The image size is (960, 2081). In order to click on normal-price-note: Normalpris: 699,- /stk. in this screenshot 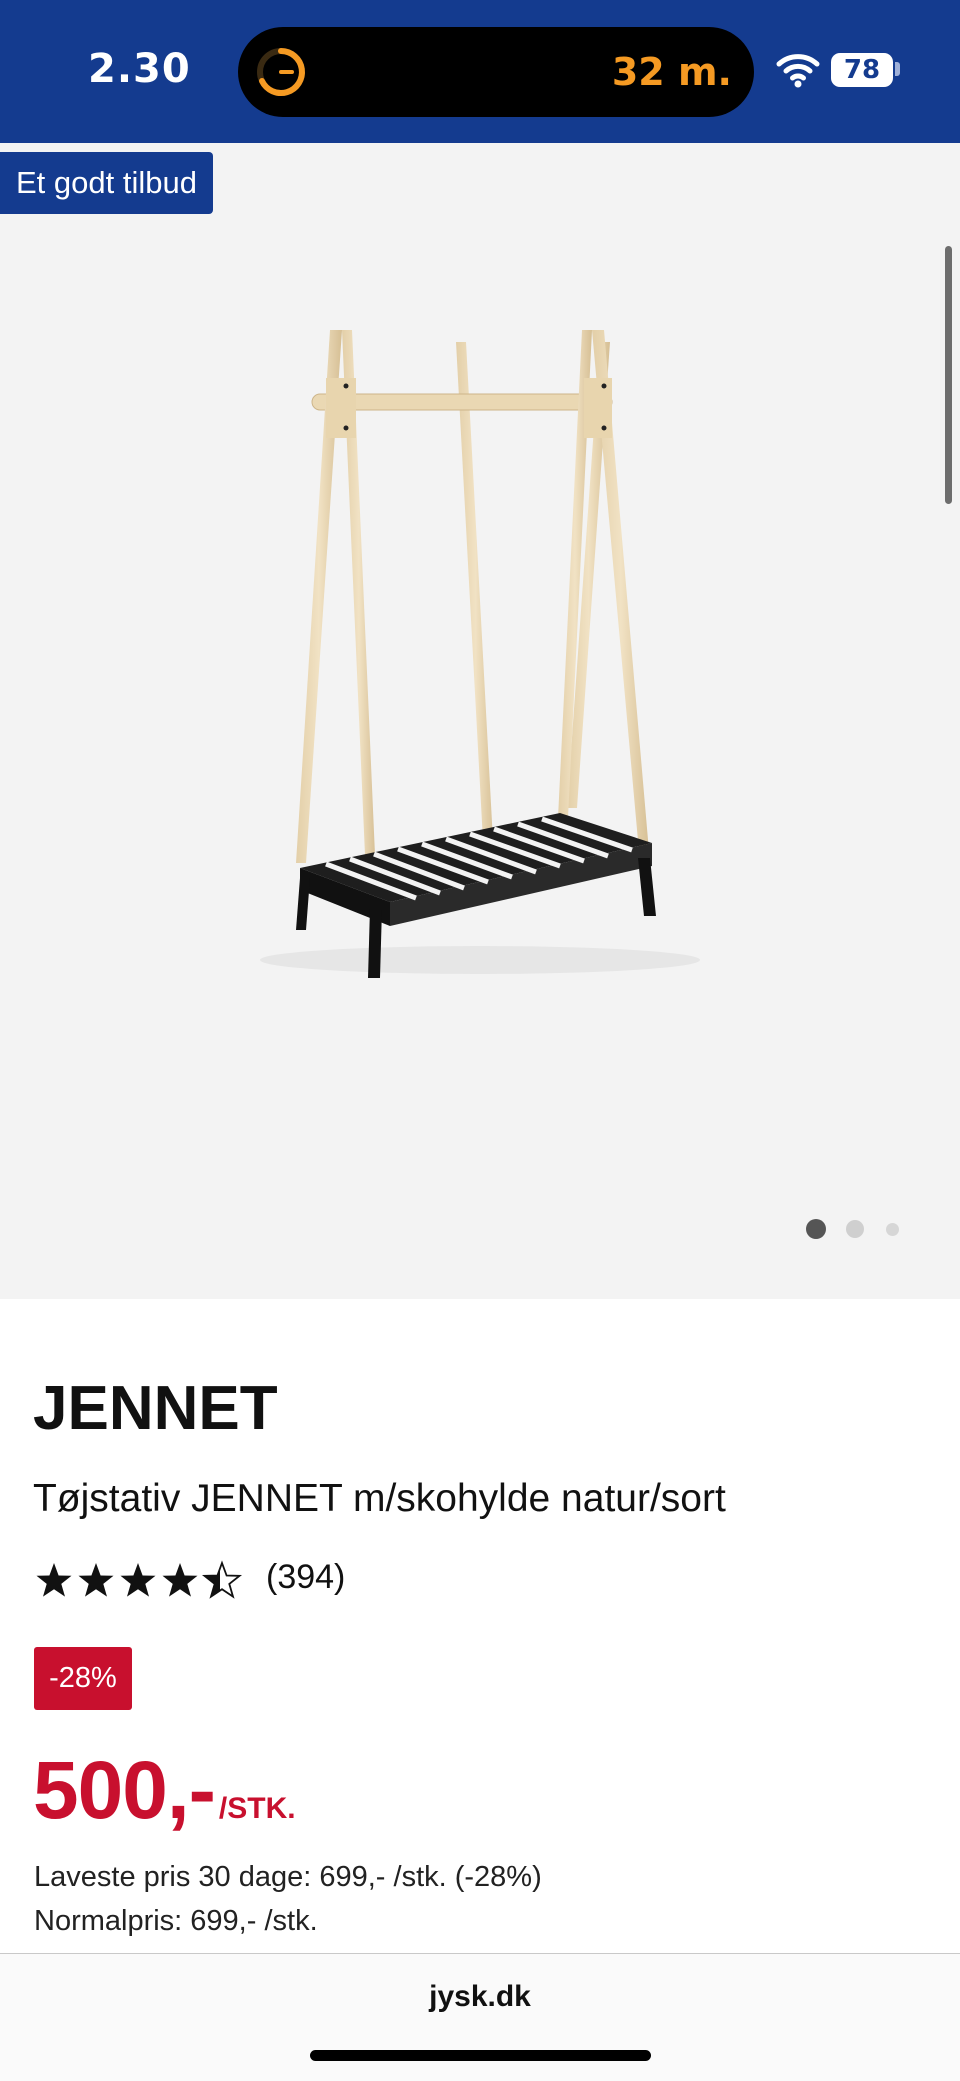, I will do `click(176, 1921)`.